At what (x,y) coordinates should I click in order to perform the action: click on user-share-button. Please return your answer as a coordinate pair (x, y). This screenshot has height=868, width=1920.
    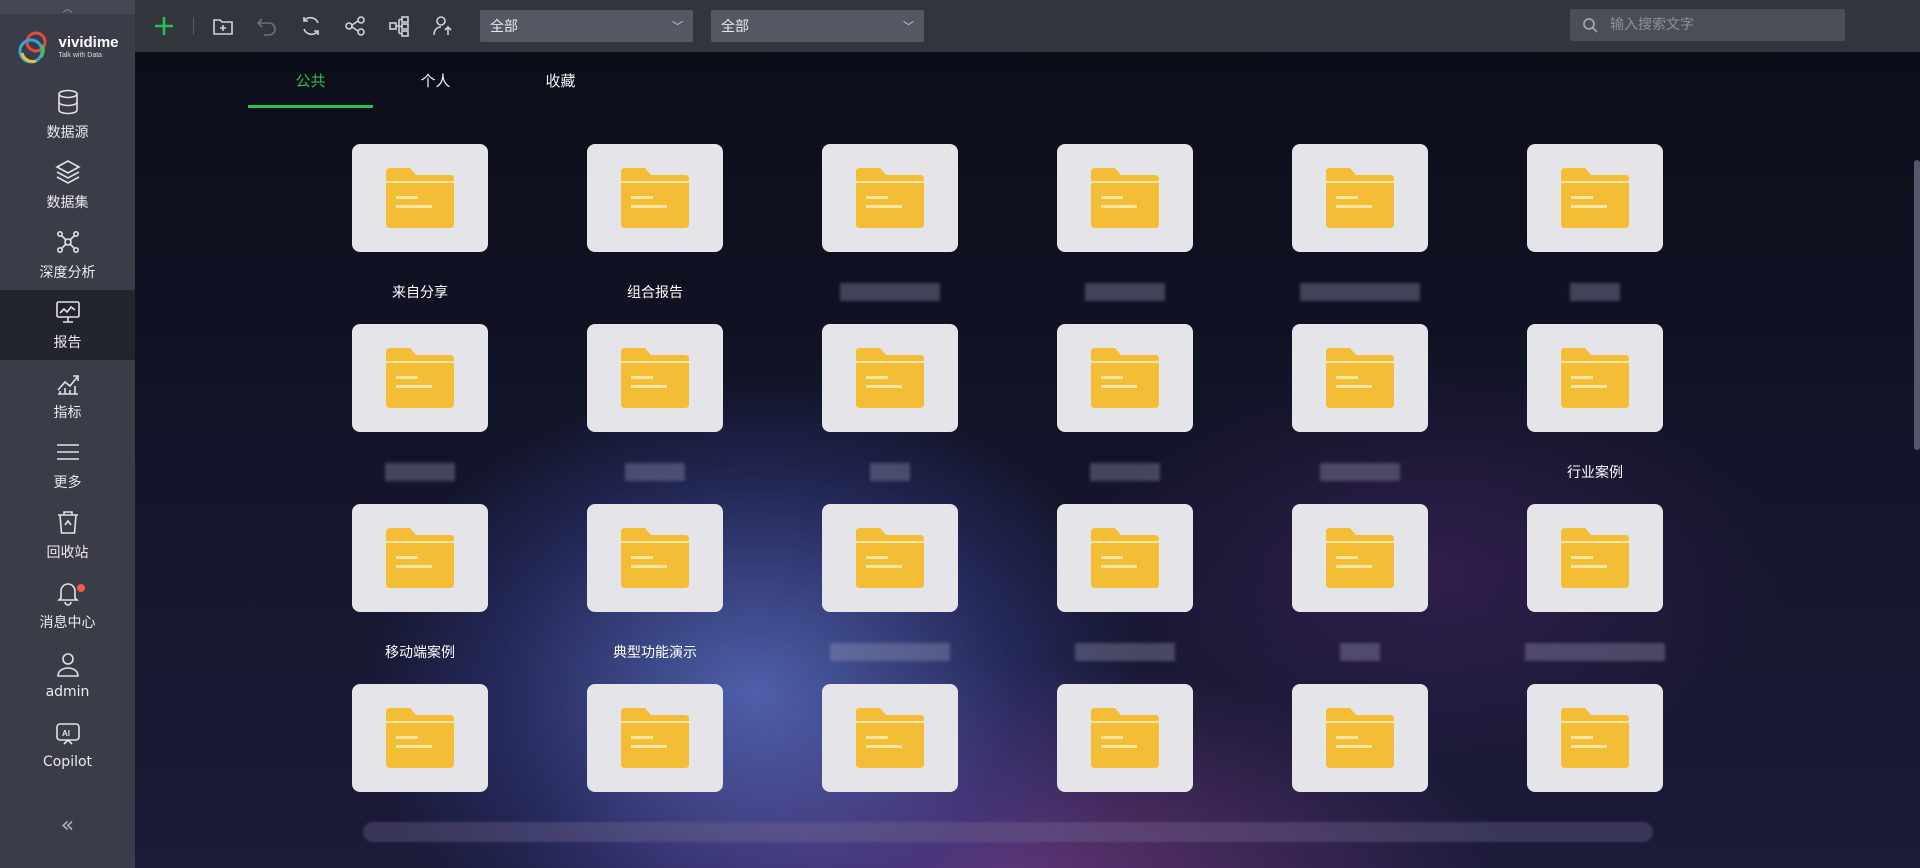
    Looking at the image, I should click on (443, 26).